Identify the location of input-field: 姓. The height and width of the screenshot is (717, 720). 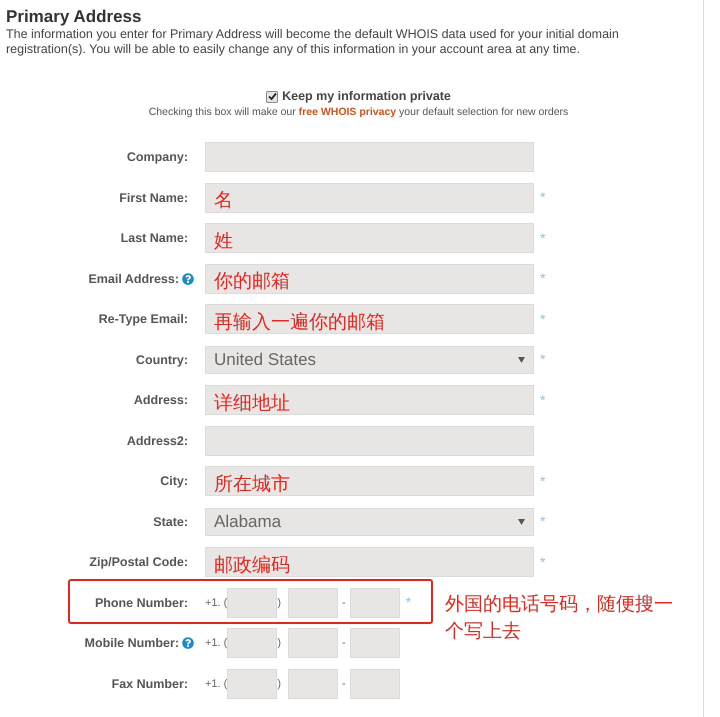
(369, 238).